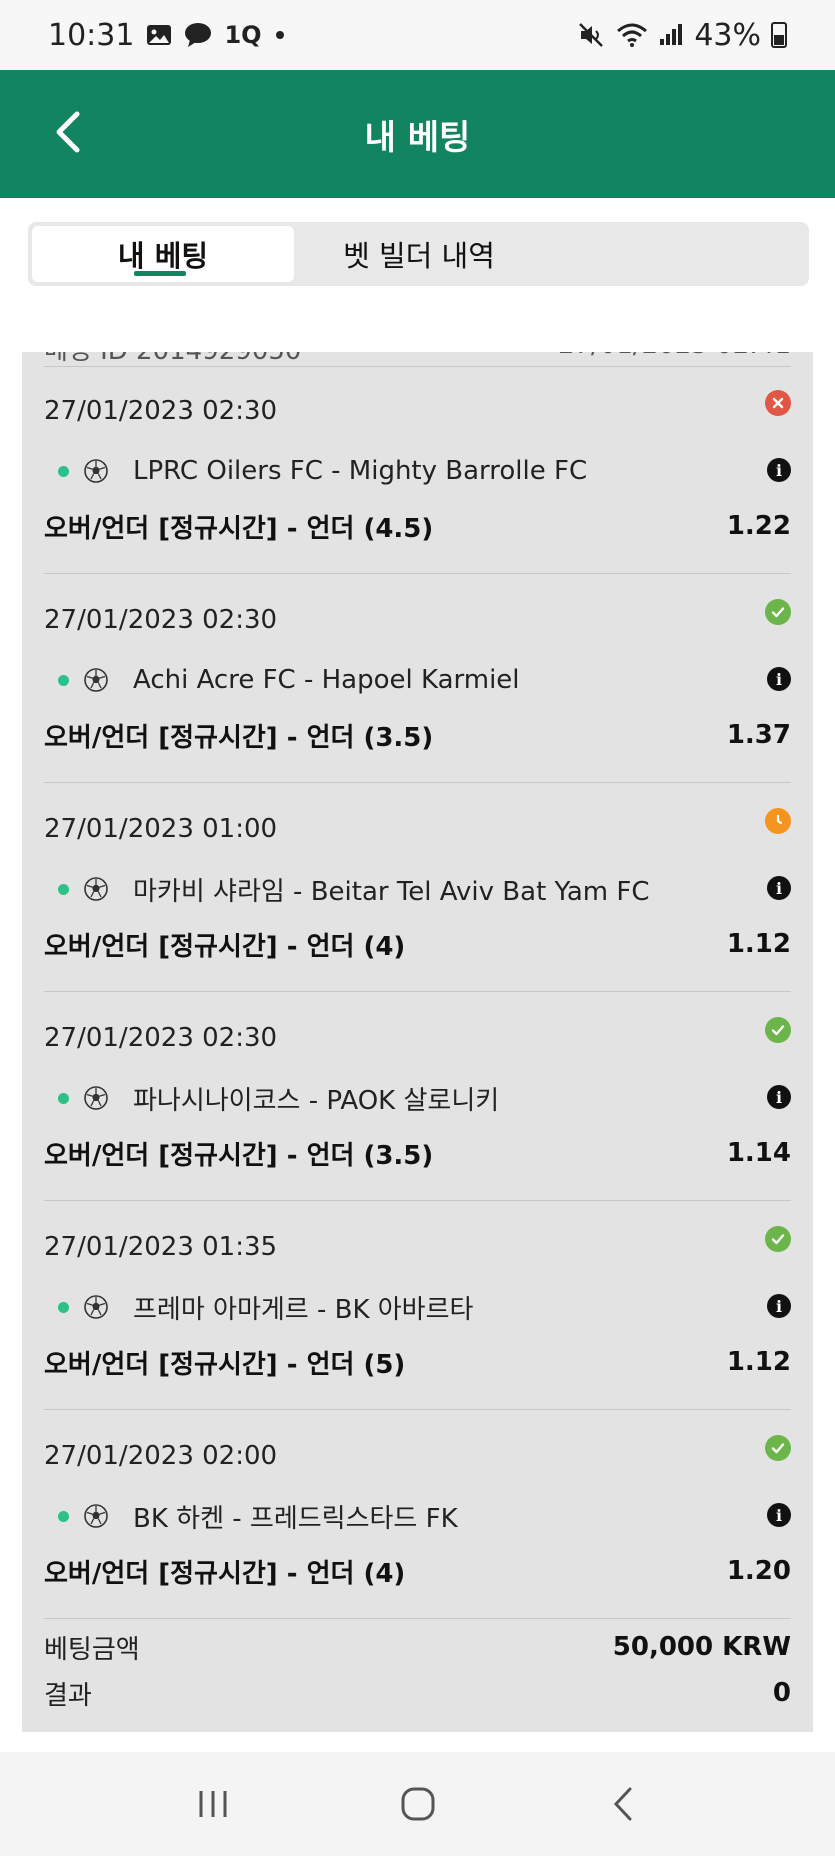  I want to click on x-circle-icon, so click(778, 403).